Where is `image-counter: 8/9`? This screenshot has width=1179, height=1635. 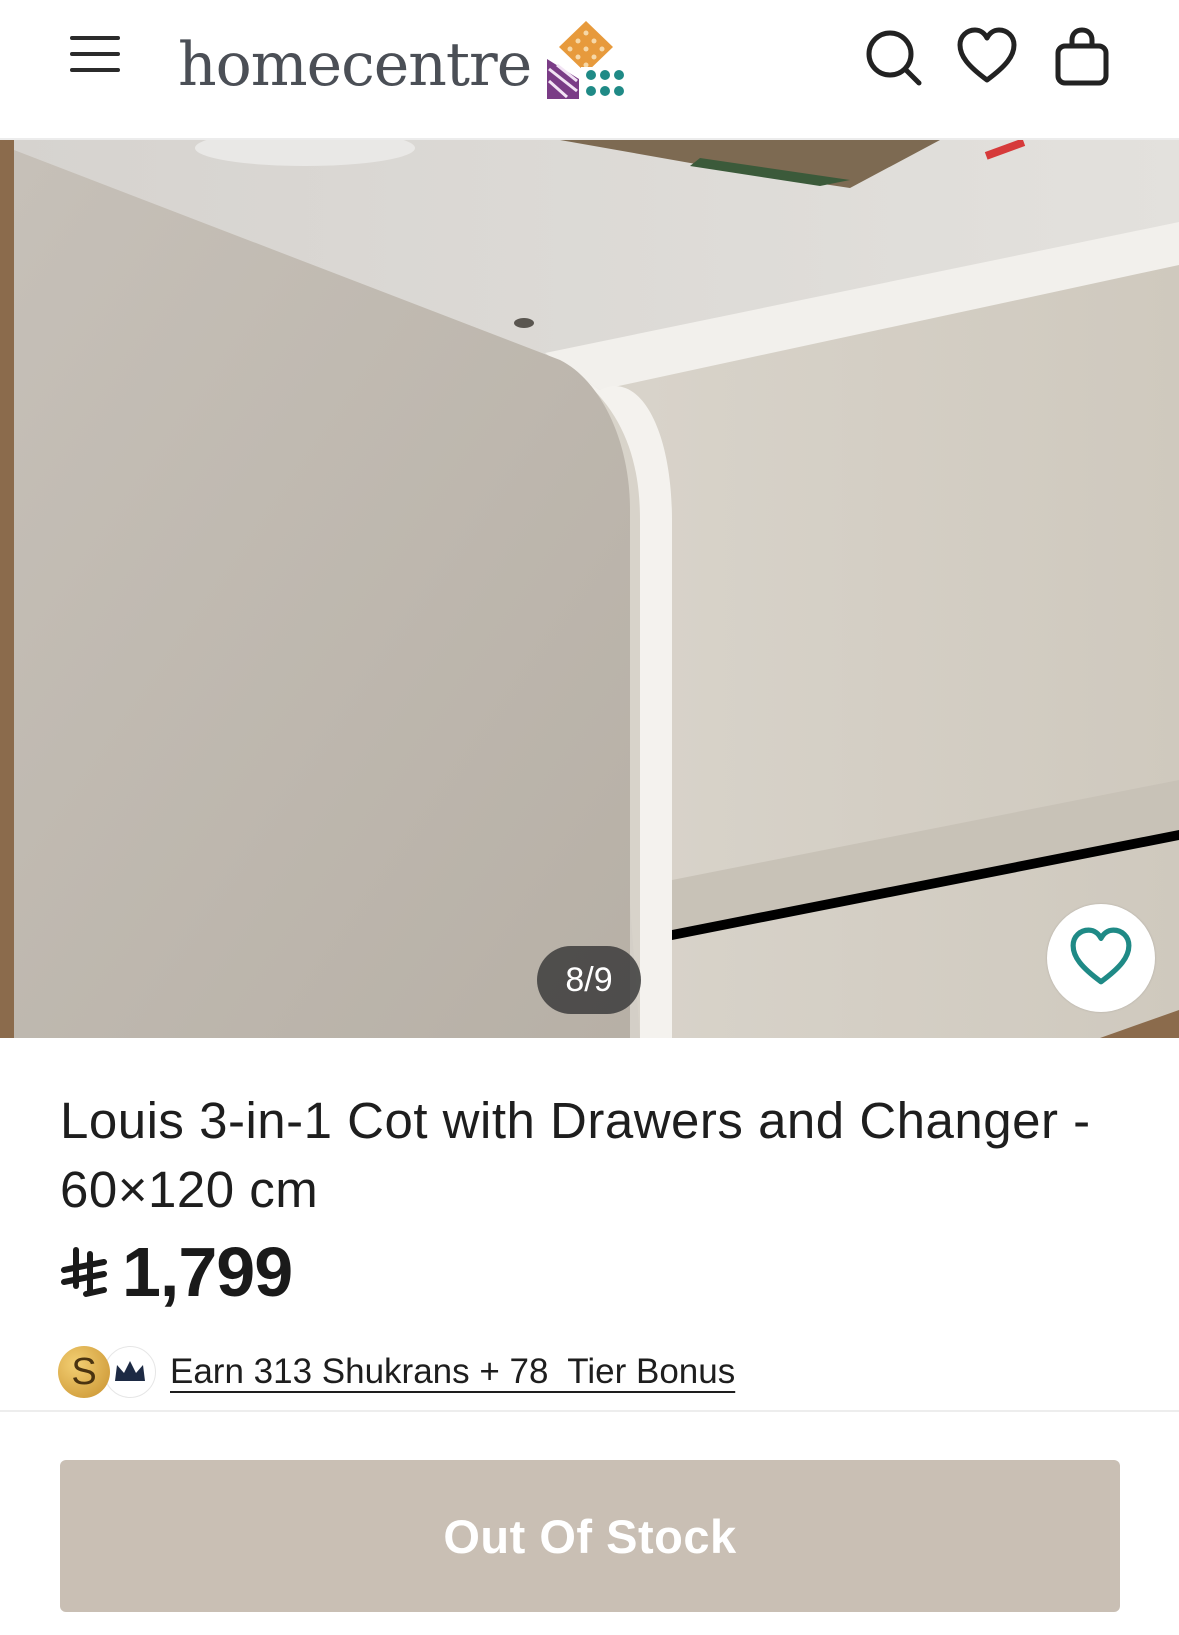 image-counter: 8/9 is located at coordinates (589, 980).